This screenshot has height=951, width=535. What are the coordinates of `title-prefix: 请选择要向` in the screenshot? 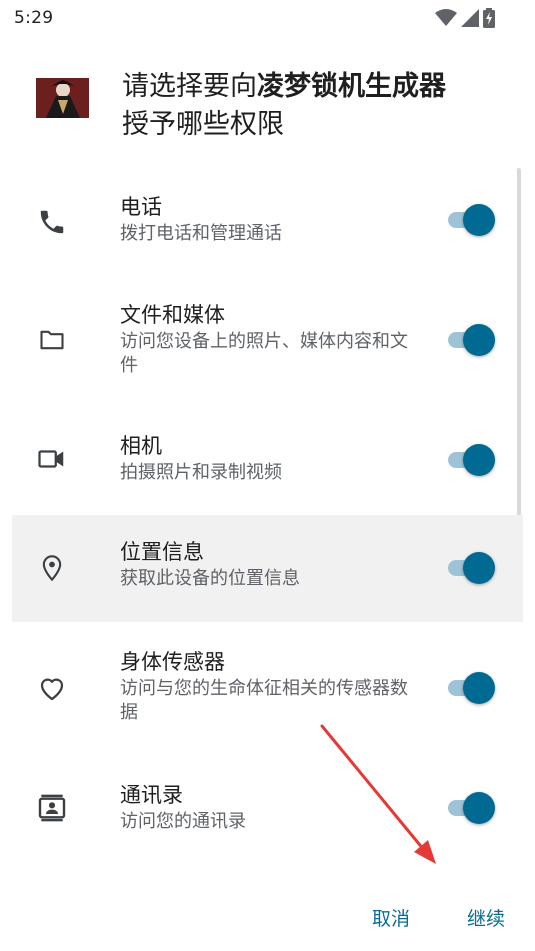 It's located at (189, 86).